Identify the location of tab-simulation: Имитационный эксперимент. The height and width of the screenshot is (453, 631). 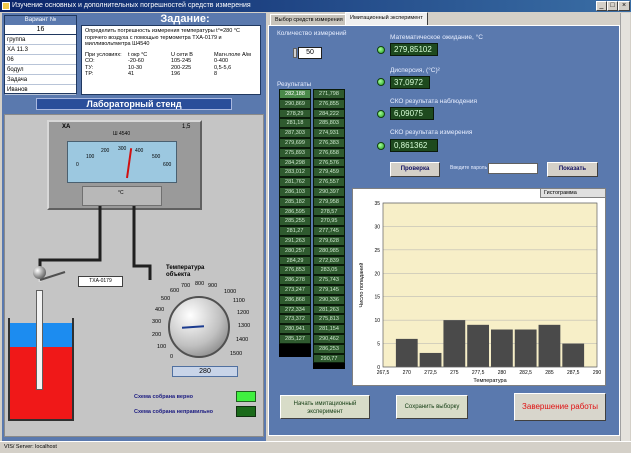
(386, 19).